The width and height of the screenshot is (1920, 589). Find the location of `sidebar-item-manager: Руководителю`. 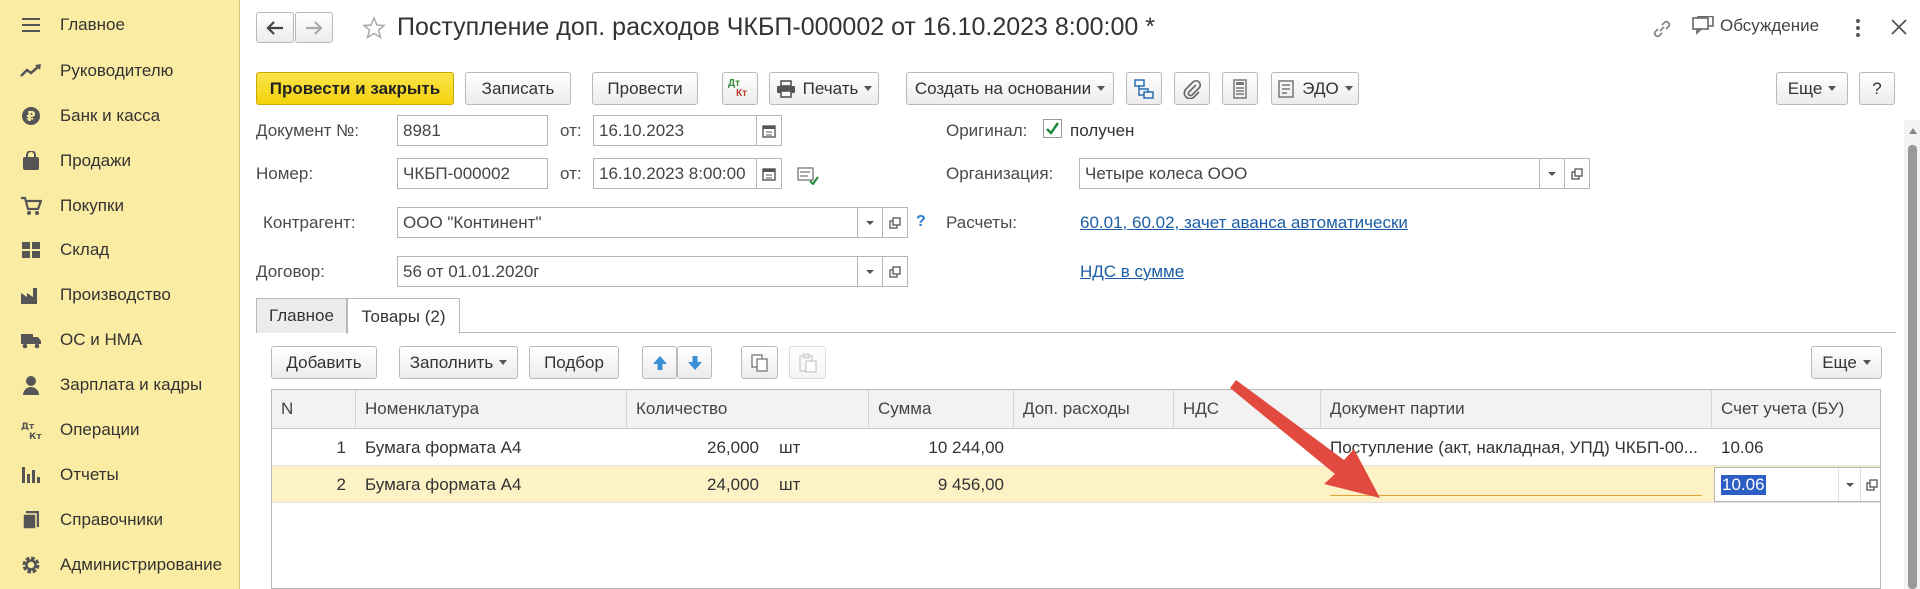

sidebar-item-manager: Руководителю is located at coordinates (120, 70).